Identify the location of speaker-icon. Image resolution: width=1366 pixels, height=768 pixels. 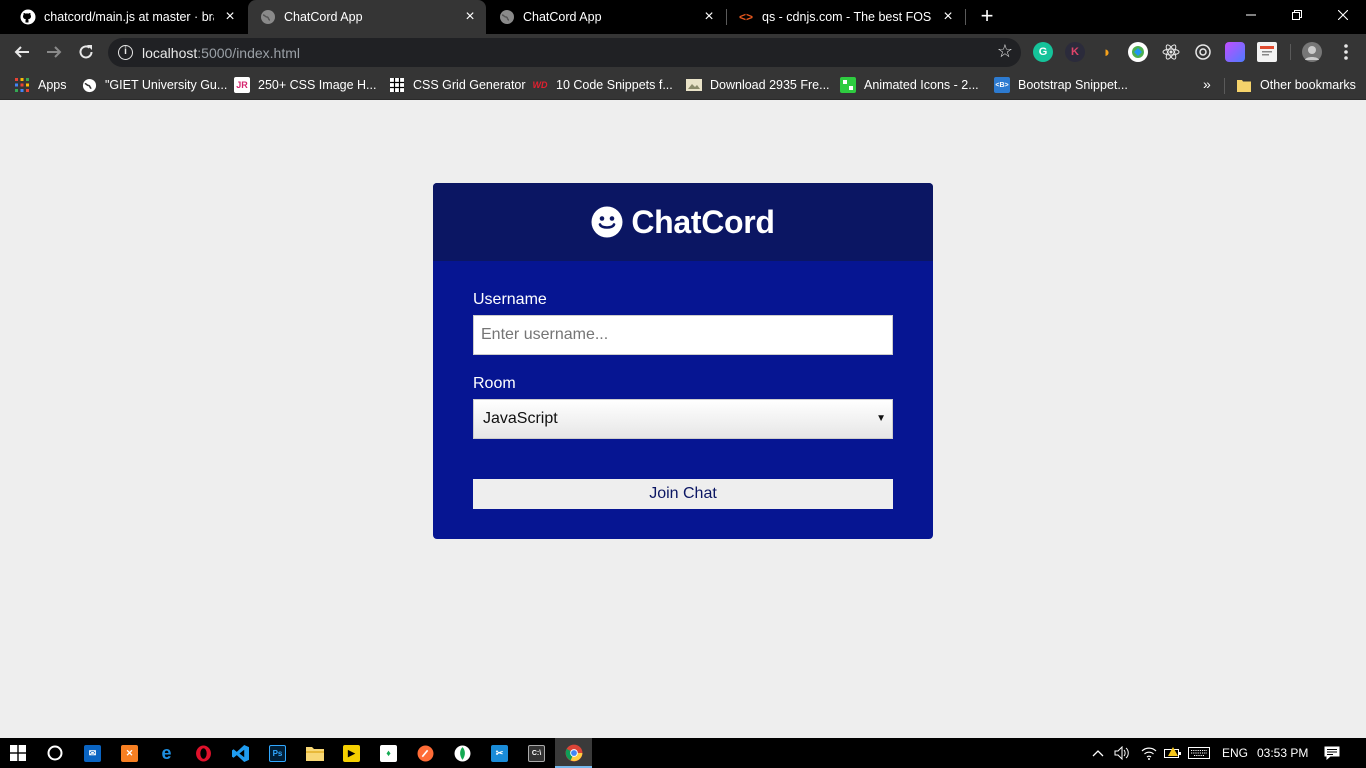
(1121, 753).